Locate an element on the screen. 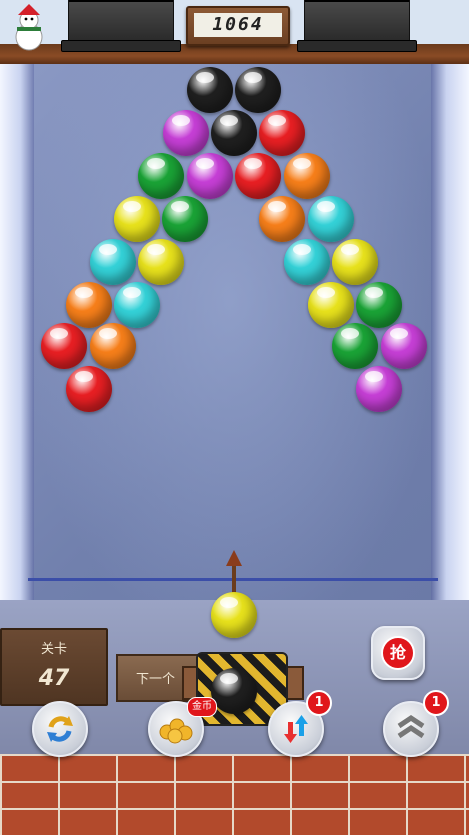 Image resolution: width=469 pixels, height=835 pixels. coins-tag: 金币 is located at coordinates (202, 707).